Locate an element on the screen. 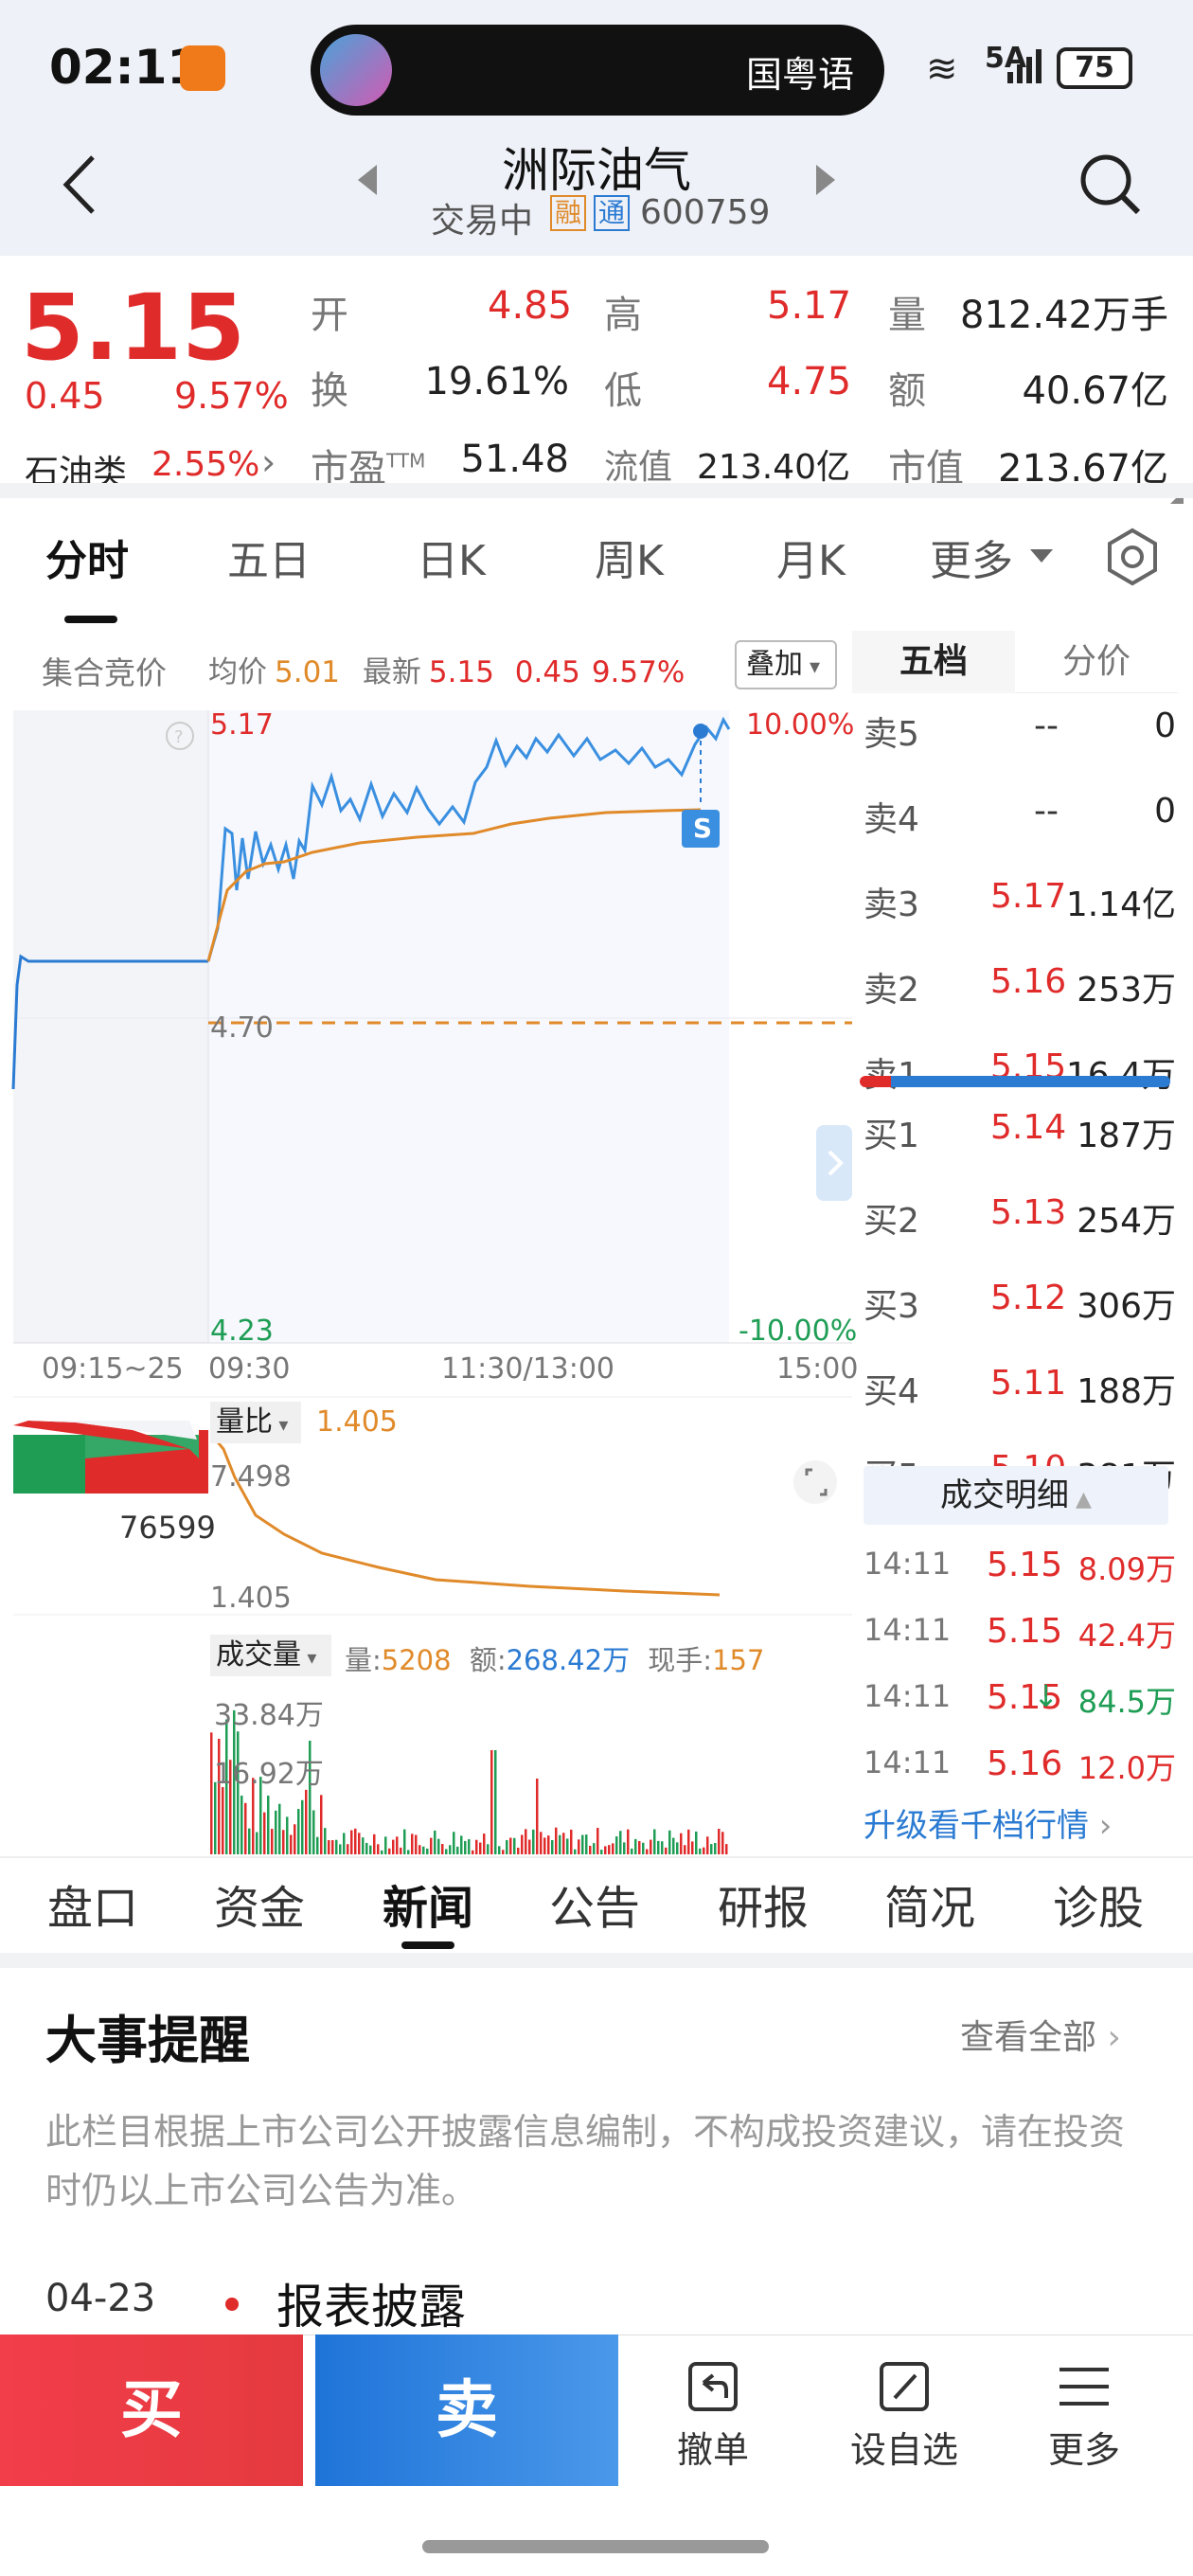 The width and height of the screenshot is (1193, 2576). battery-icon: 75 is located at coordinates (1094, 68).